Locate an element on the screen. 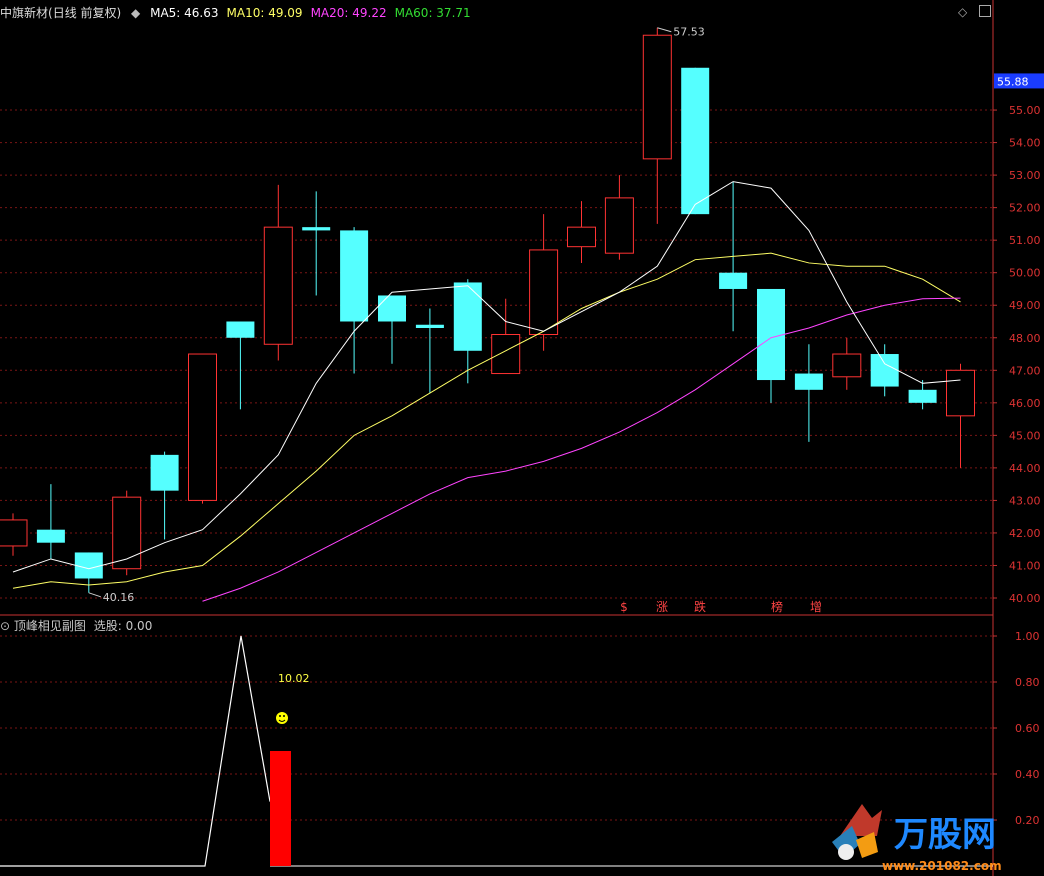 This screenshot has height=876, width=1044. y-tick-label: 53.00 is located at coordinates (1025, 175).